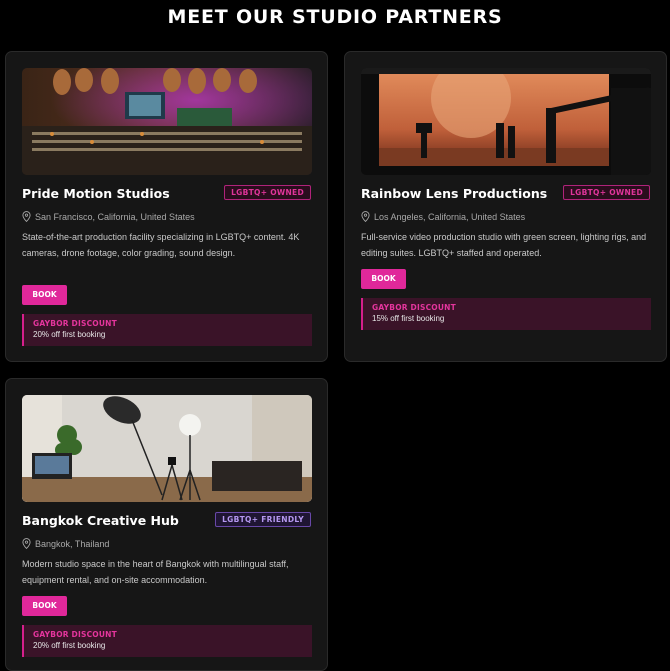  Describe the element at coordinates (408, 318) in the screenshot. I see `discount-text: 15% off first booking` at that location.